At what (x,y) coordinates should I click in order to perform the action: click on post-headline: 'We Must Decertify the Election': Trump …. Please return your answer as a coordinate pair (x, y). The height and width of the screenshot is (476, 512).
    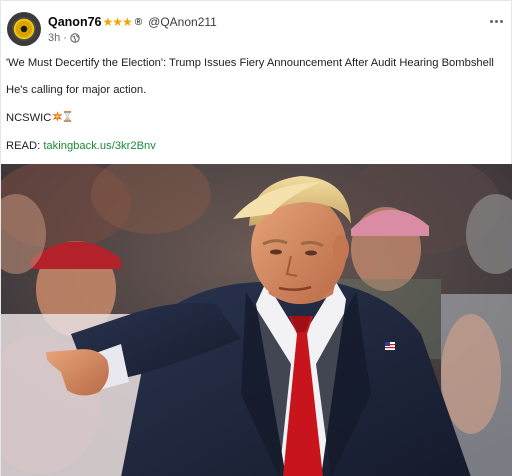
    Looking at the image, I should click on (250, 63).